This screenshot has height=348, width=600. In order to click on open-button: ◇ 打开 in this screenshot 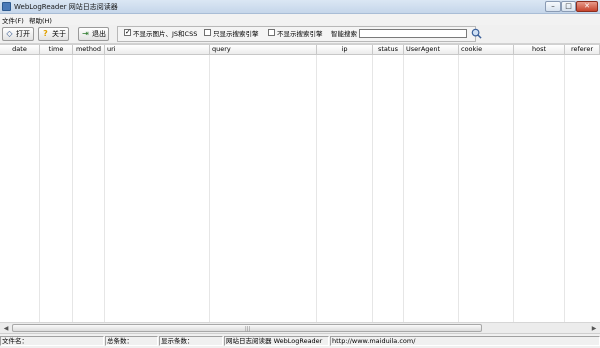, I will do `click(18, 34)`.